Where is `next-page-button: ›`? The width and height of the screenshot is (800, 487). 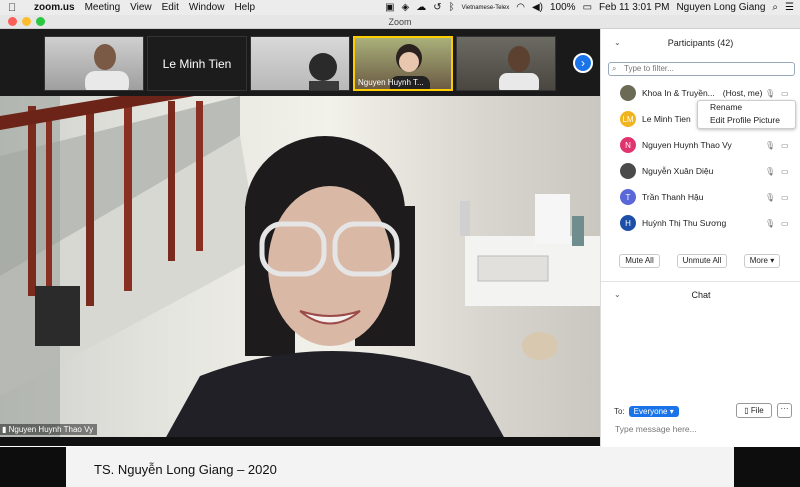 next-page-button: › is located at coordinates (583, 63).